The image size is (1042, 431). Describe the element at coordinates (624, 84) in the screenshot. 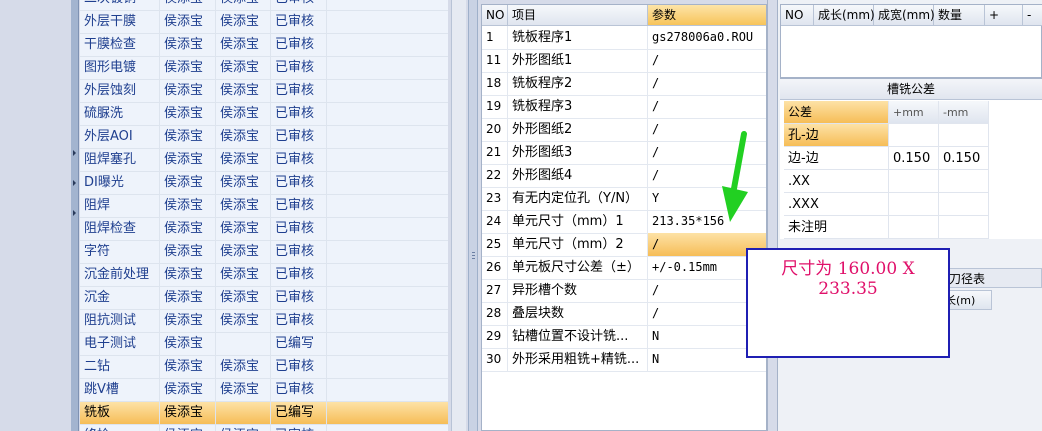

I see `parameter-row: 18 铣板程序2/` at that location.